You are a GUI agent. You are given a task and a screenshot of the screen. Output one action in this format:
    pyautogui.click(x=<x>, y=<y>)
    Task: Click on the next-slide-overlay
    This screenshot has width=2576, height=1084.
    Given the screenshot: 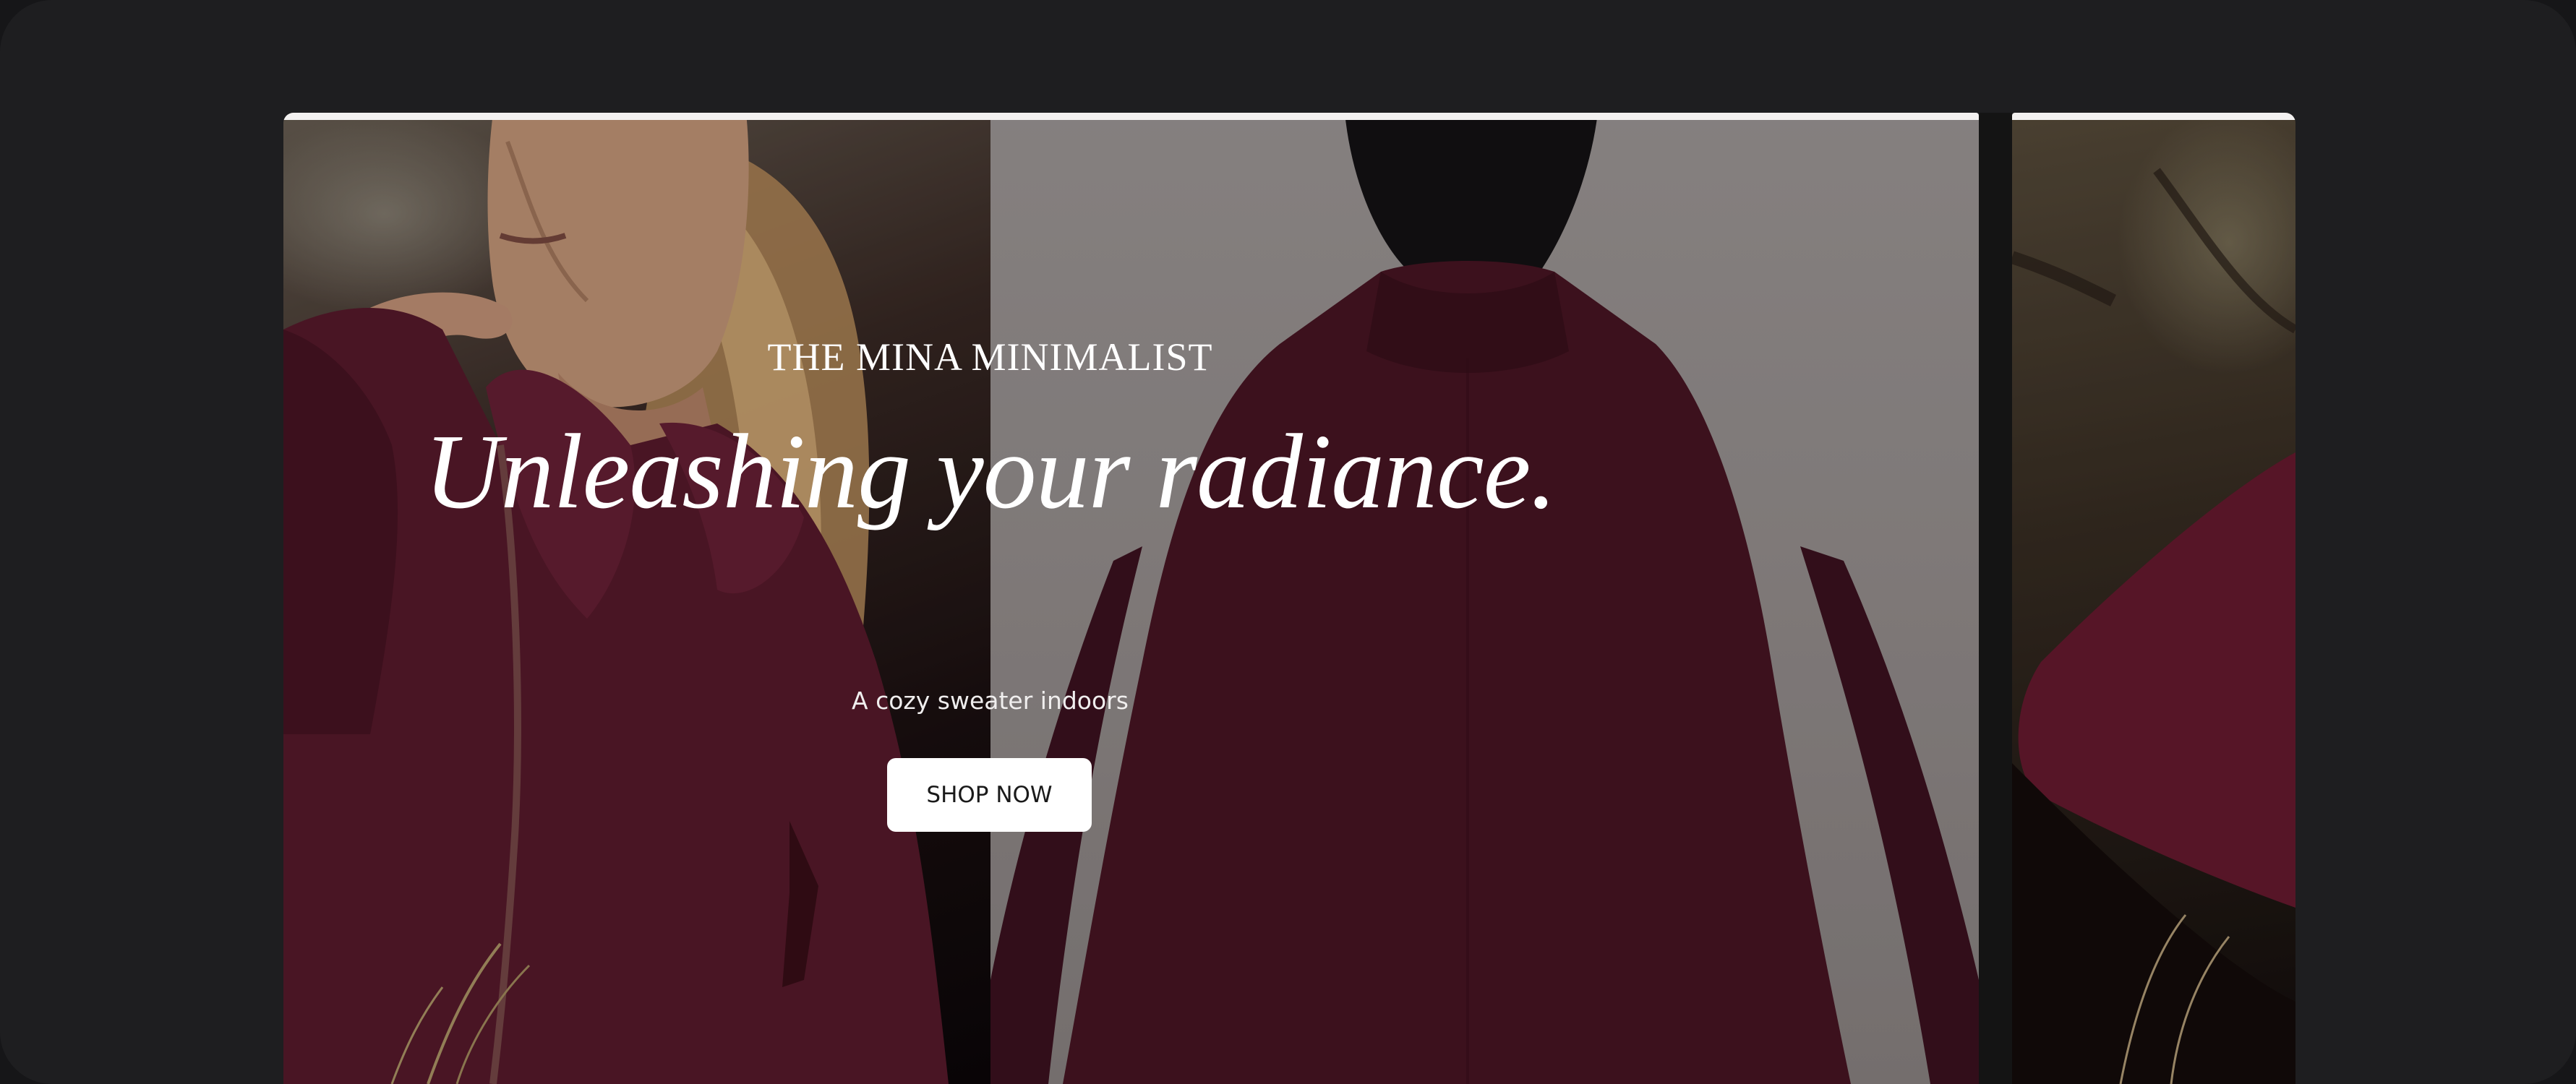 What is the action you would take?
    pyautogui.click(x=2153, y=598)
    